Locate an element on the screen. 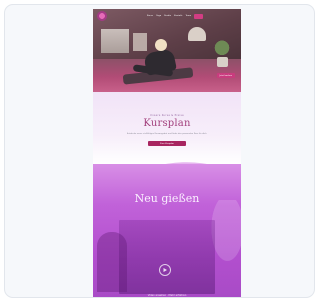 The height and width of the screenshot is (302, 320). lamp-decoration is located at coordinates (197, 34).